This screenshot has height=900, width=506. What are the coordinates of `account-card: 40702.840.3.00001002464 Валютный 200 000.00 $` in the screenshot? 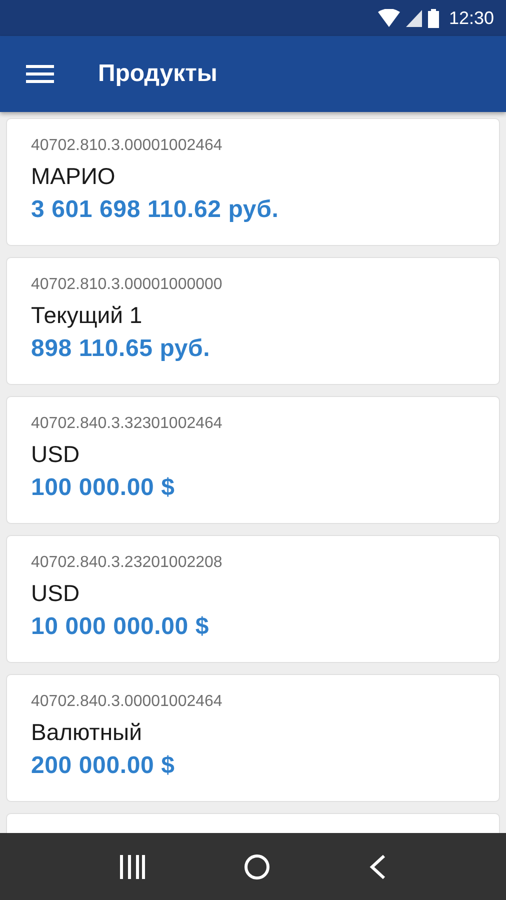 It's located at (253, 738).